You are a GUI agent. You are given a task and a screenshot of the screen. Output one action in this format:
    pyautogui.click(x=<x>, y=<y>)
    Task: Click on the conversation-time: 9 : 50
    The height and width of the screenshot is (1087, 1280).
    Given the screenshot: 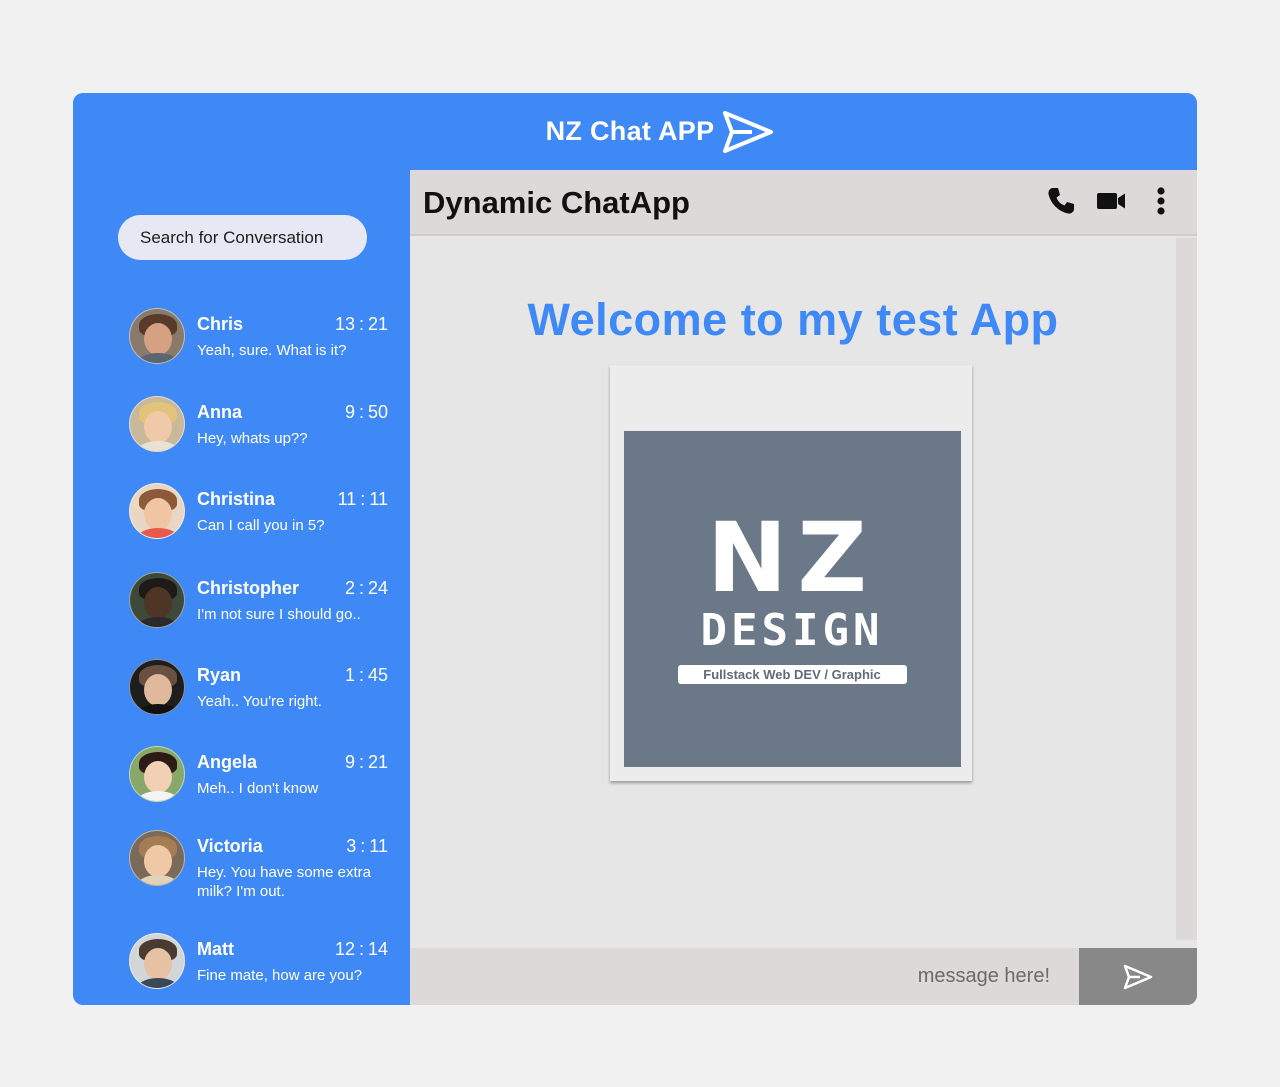 What is the action you would take?
    pyautogui.click(x=366, y=412)
    